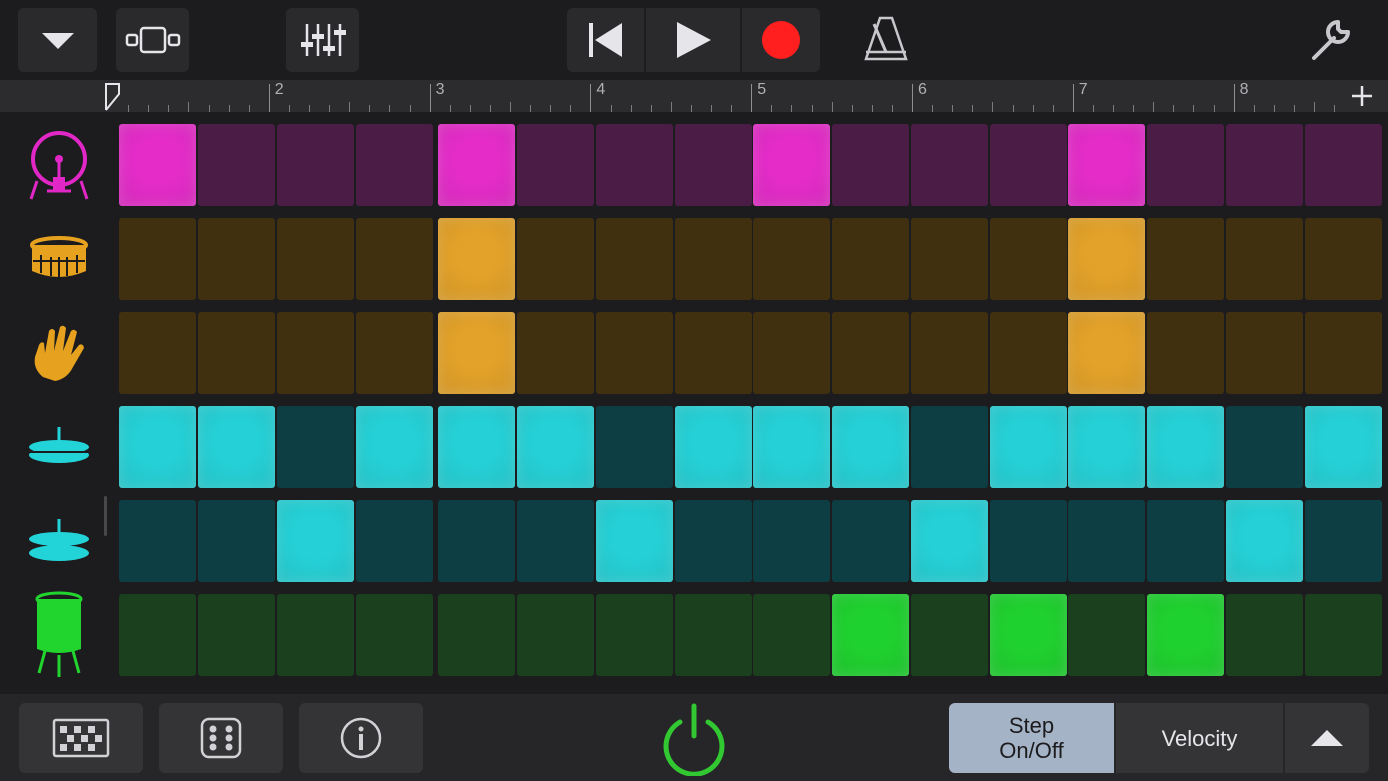  I want to click on info-button, so click(361, 738).